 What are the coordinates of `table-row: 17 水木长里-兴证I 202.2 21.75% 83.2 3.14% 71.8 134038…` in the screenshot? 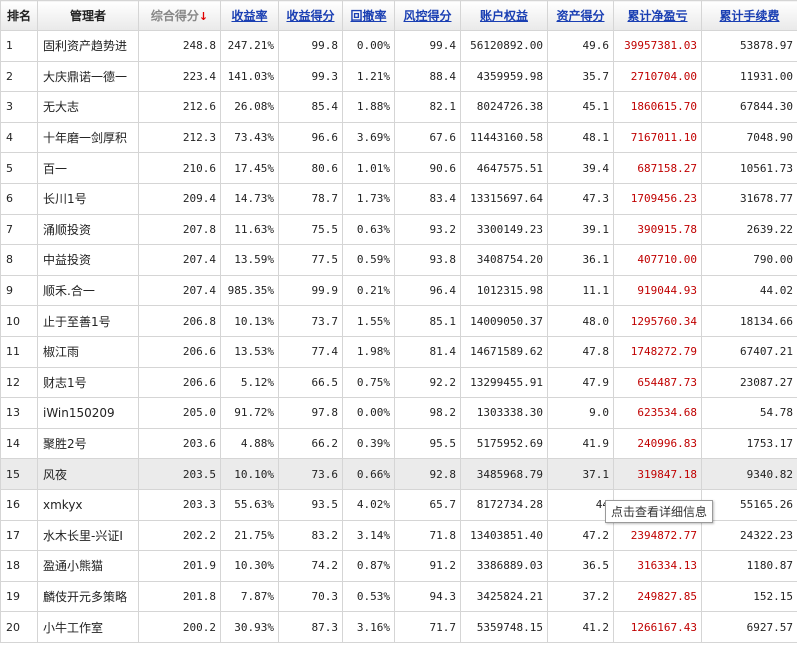 It's located at (398, 535).